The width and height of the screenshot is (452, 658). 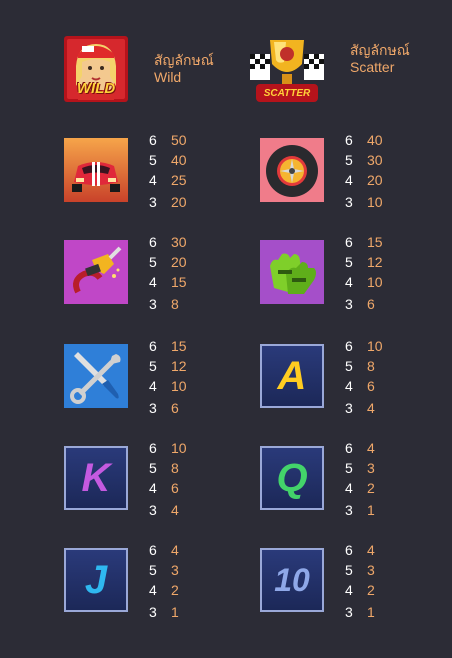 I want to click on letter-j-icon: J, so click(x=96, y=580).